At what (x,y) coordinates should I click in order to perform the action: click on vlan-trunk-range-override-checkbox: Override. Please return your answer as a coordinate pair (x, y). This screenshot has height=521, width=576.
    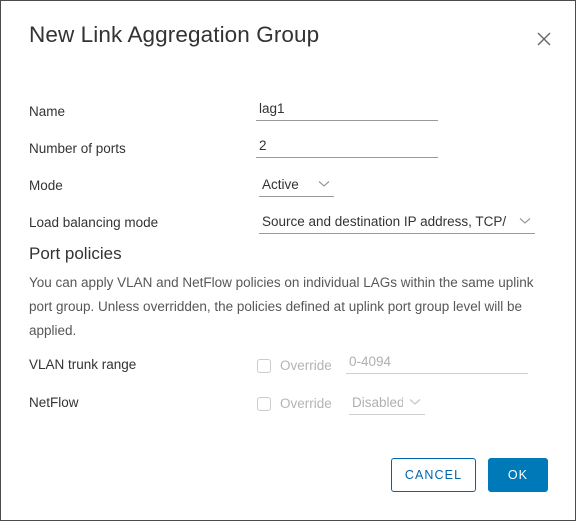
    Looking at the image, I should click on (294, 365).